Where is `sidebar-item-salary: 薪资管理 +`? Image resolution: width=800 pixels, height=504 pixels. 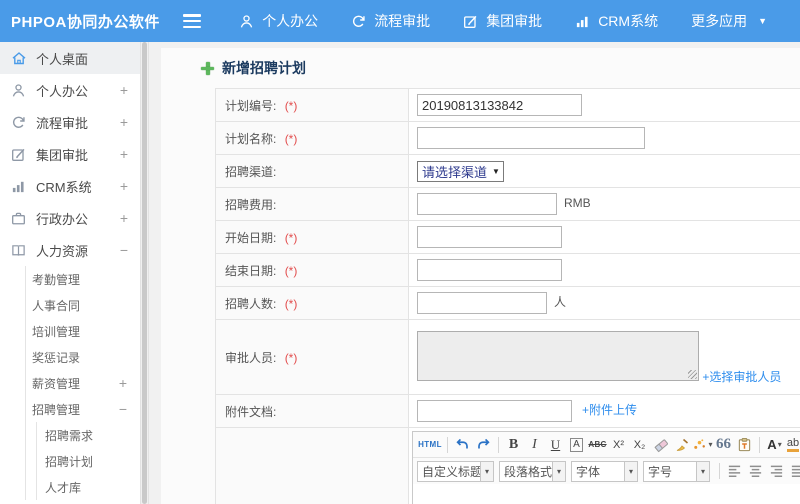 sidebar-item-salary: 薪资管理 + is located at coordinates (83, 383).